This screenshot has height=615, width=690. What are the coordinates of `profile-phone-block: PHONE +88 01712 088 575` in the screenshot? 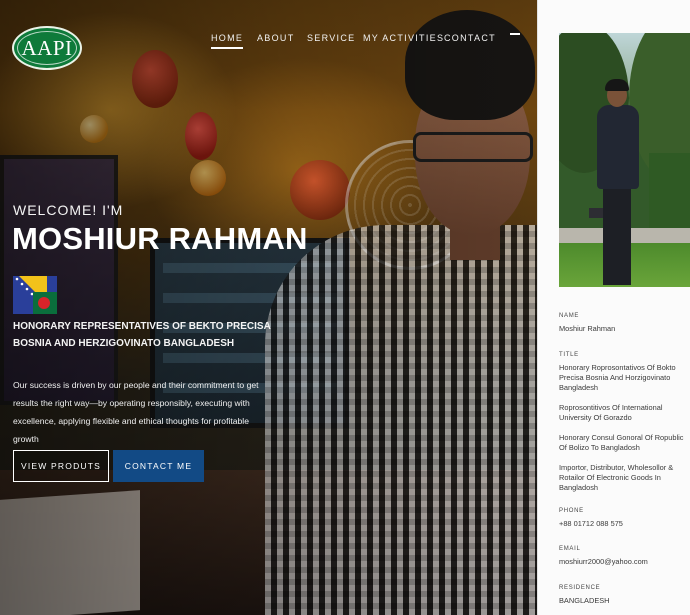 It's located at (624, 518).